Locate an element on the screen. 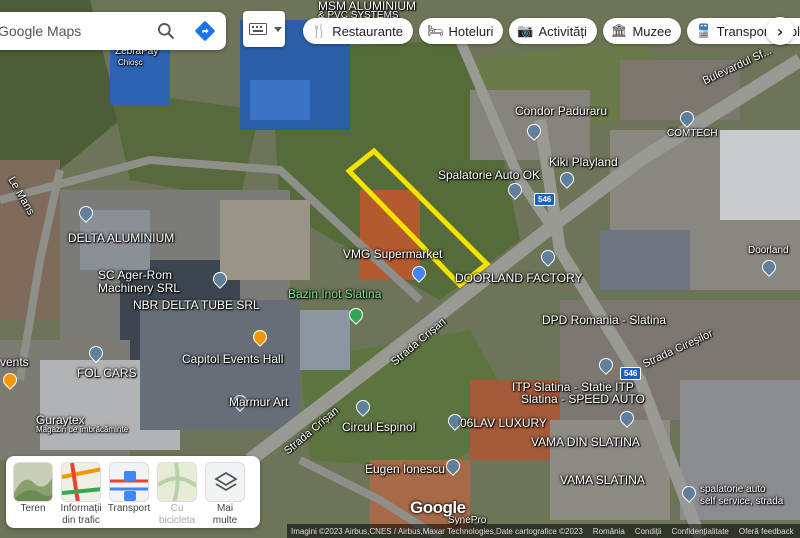  terms-link: Condiții is located at coordinates (648, 531).